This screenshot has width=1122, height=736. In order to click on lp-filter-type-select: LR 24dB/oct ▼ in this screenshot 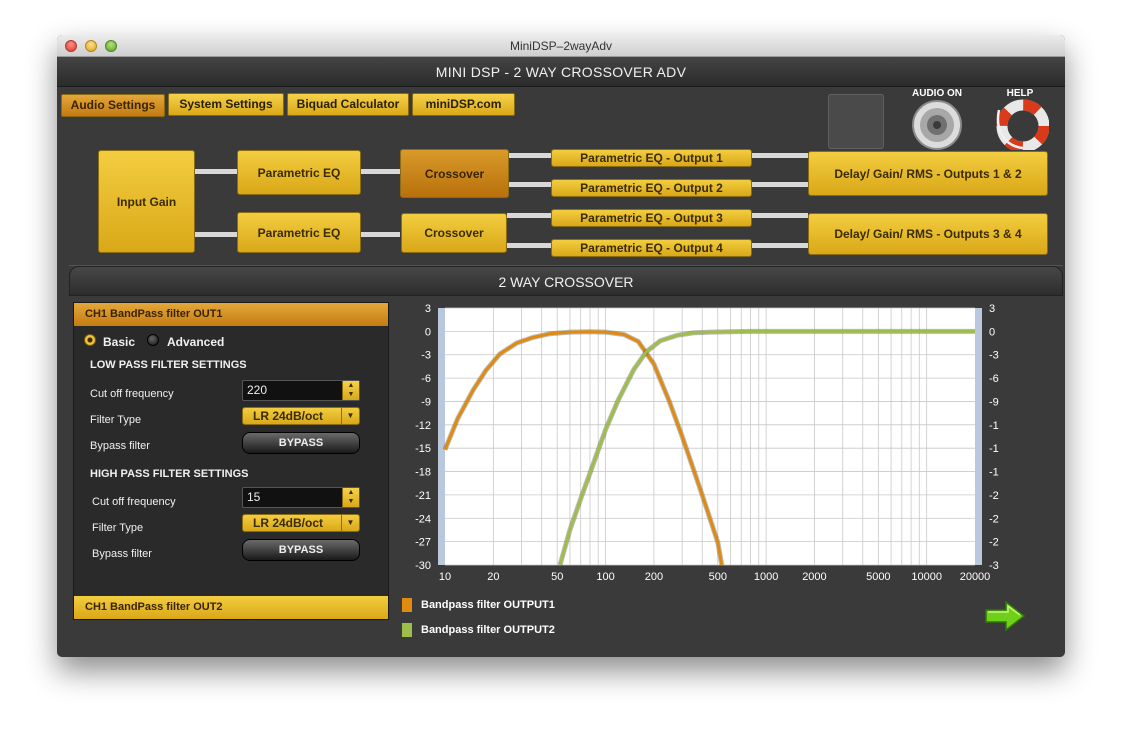, I will do `click(301, 416)`.